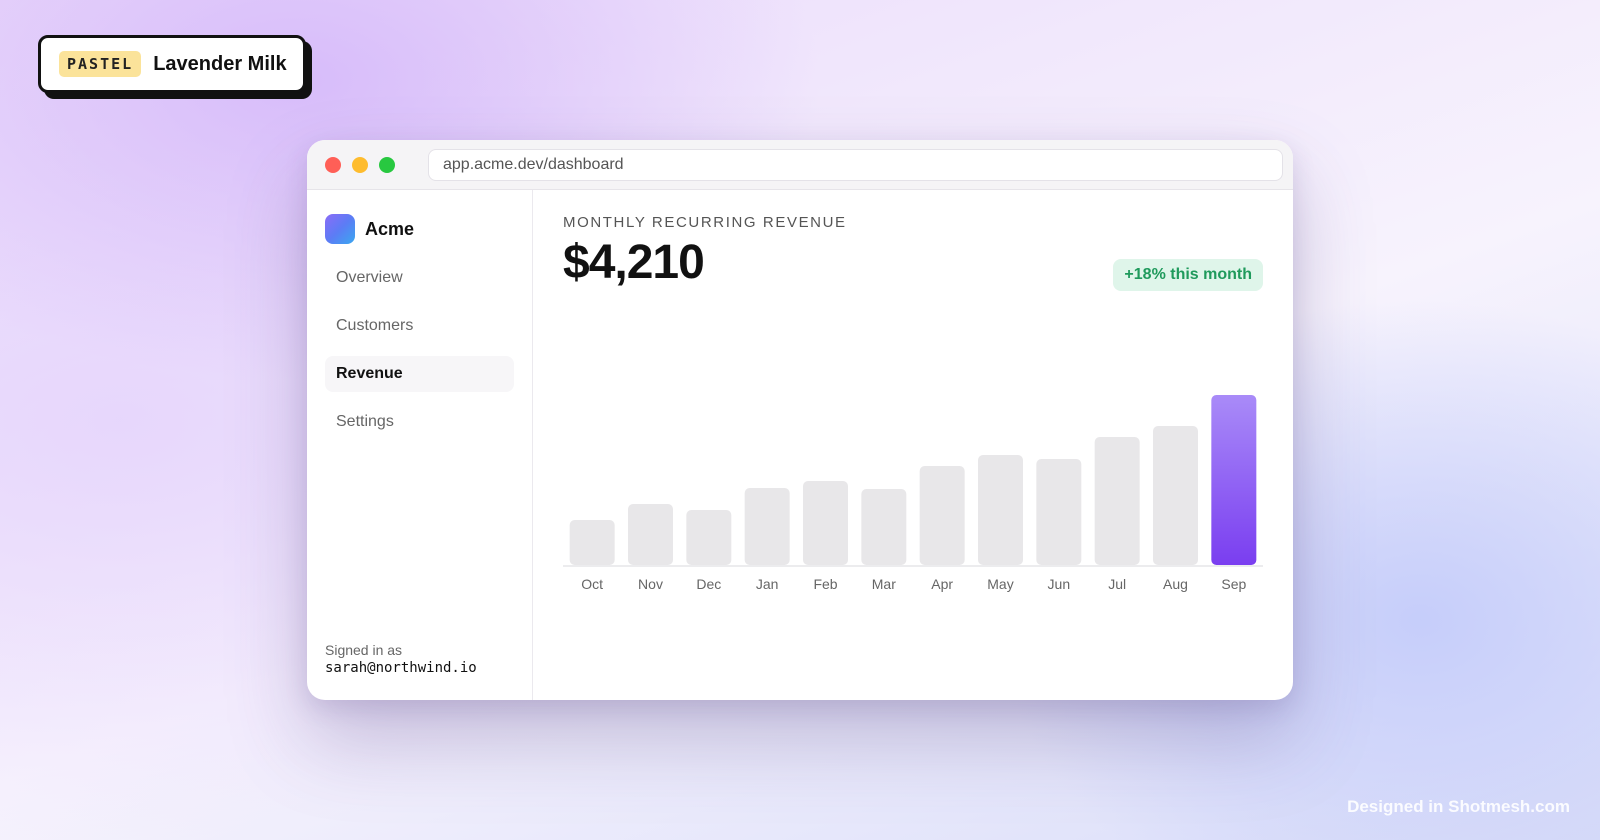  I want to click on chart-tick-label: Feb, so click(825, 584).